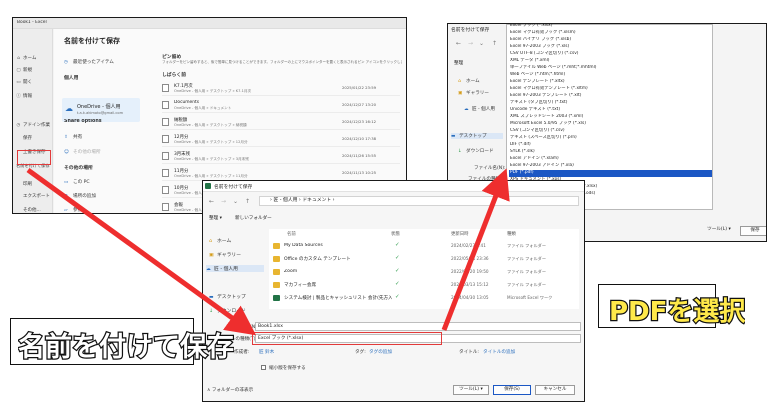  I want to click on location-add-place: ⊕ 場所の追加, so click(80, 196).